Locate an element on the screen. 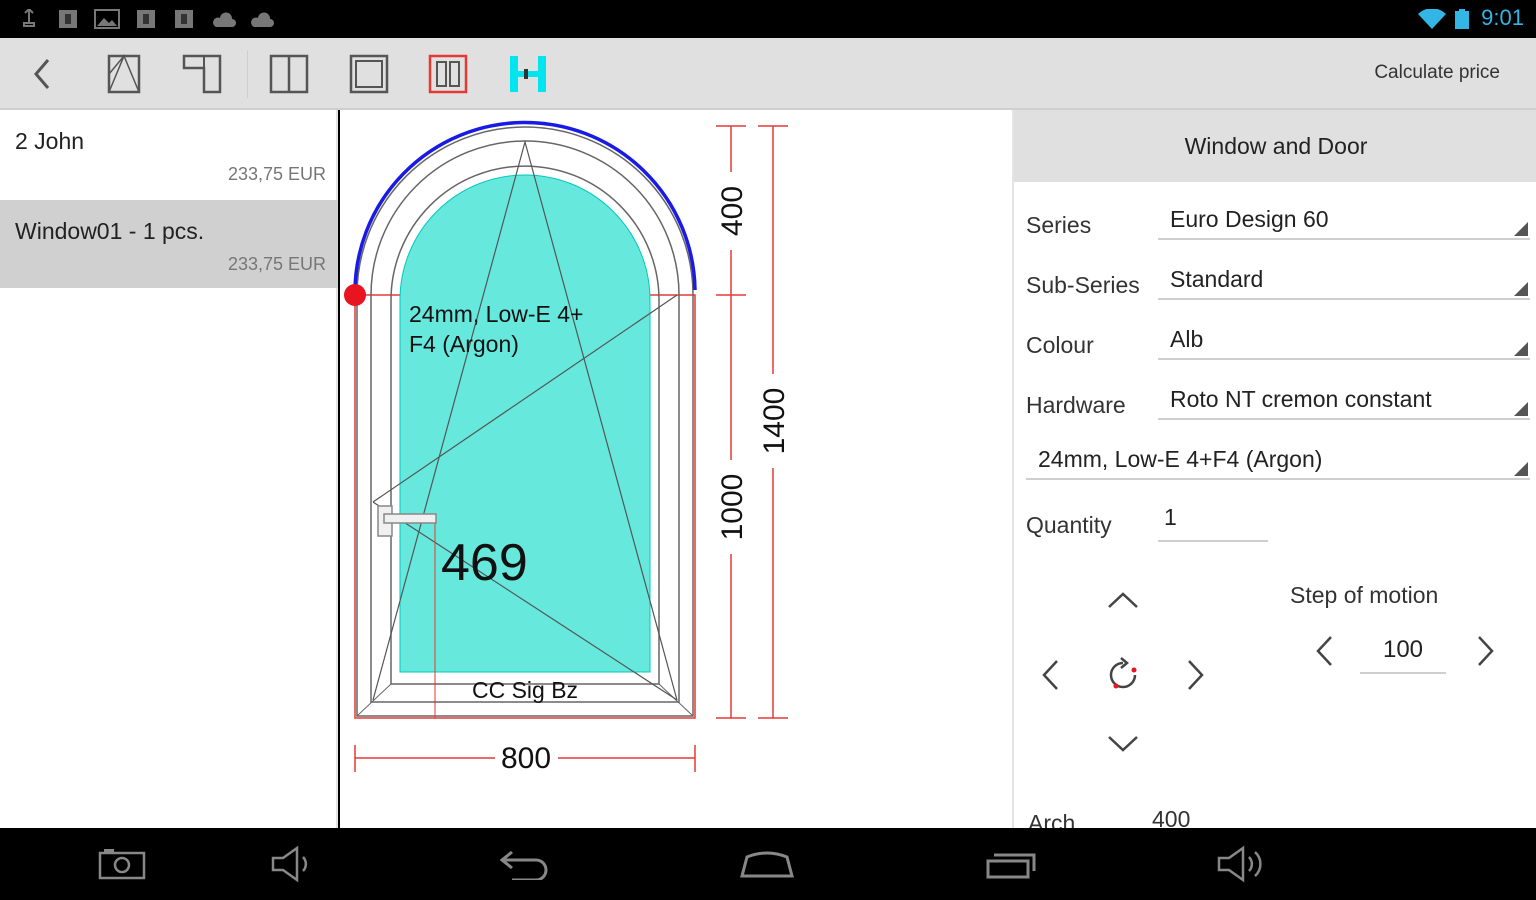 Image resolution: width=1536 pixels, height=900 pixels. recent-apps-button is located at coordinates (1011, 864).